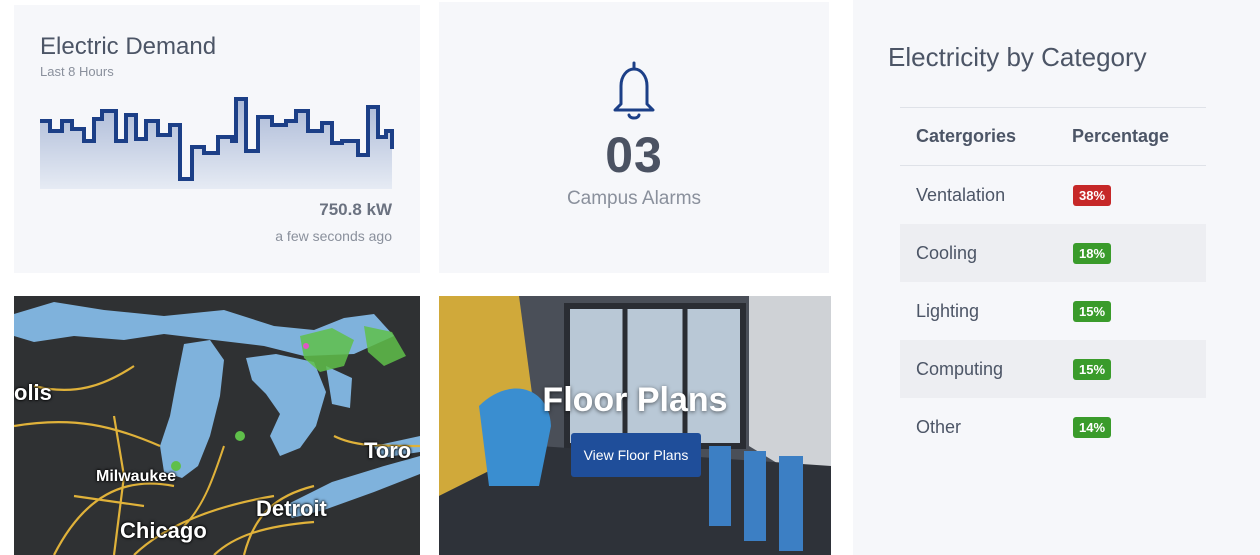  I want to click on map-label-toronto: Toro, so click(388, 450).